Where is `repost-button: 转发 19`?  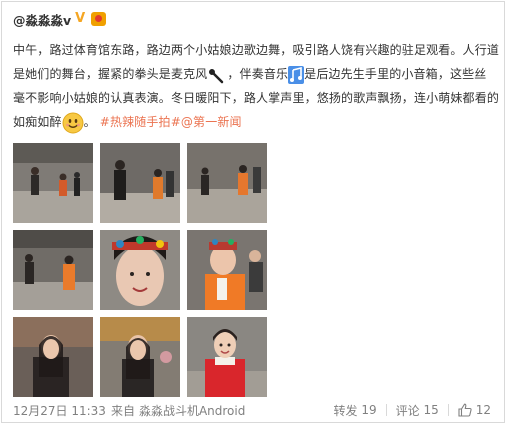
repost-button: 转发 19 is located at coordinates (354, 410).